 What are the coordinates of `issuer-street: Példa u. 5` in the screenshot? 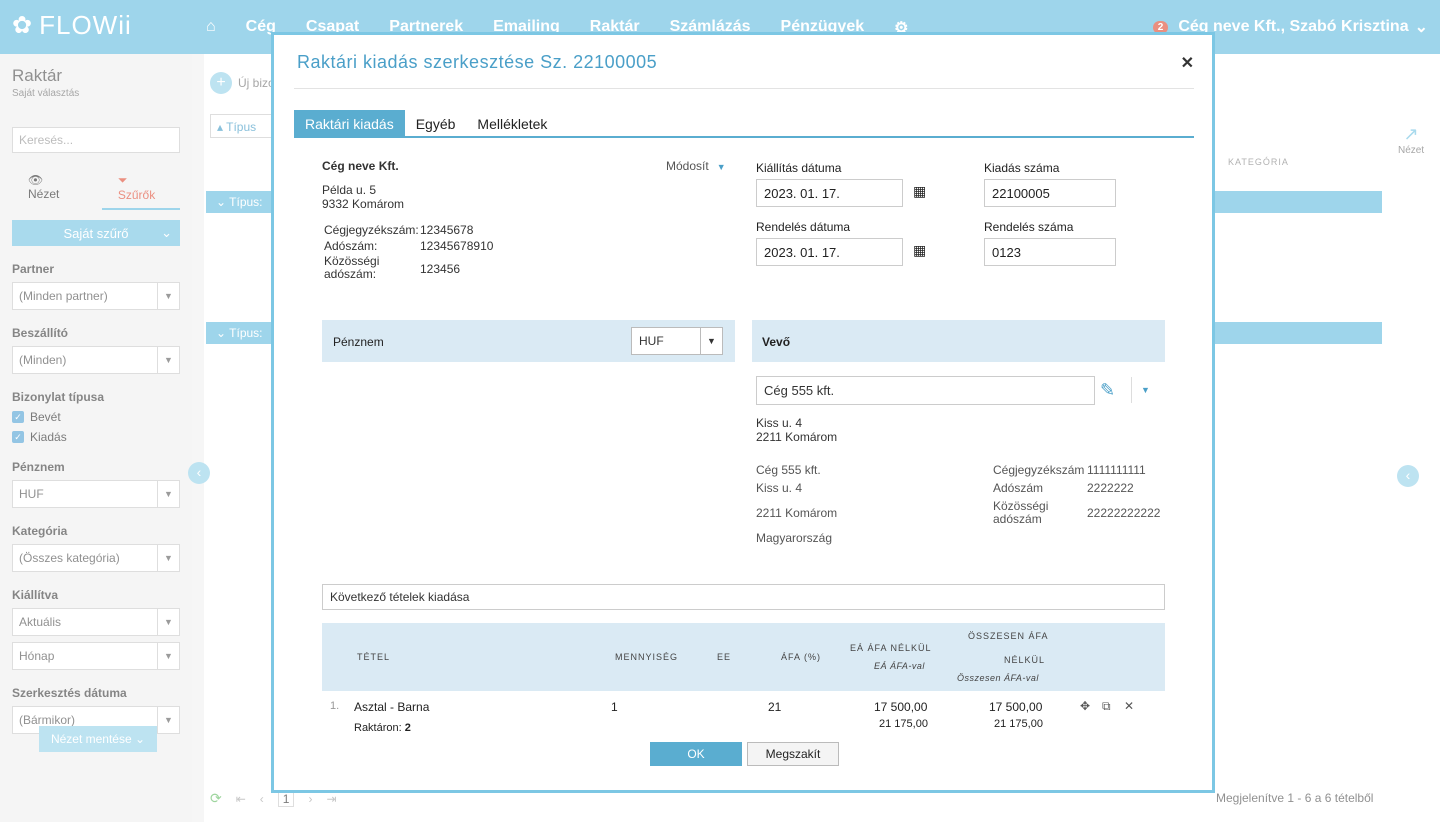 It's located at (349, 190).